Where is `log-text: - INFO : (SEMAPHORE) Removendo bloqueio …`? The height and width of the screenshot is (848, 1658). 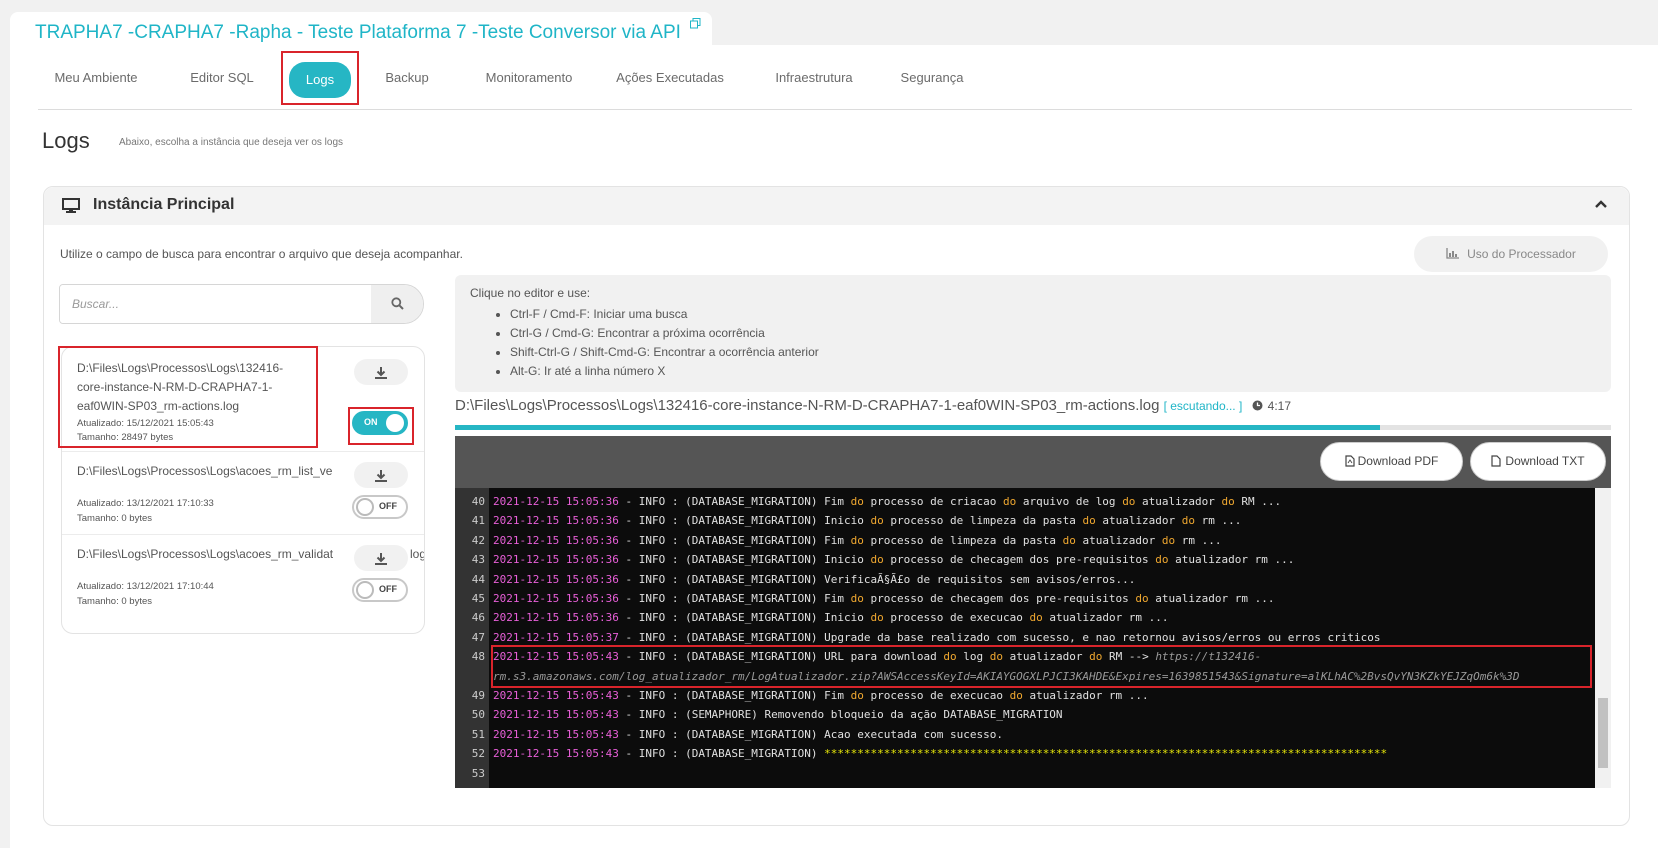
log-text: - INFO : (SEMAPHORE) Removendo bloqueio … is located at coordinates (840, 715).